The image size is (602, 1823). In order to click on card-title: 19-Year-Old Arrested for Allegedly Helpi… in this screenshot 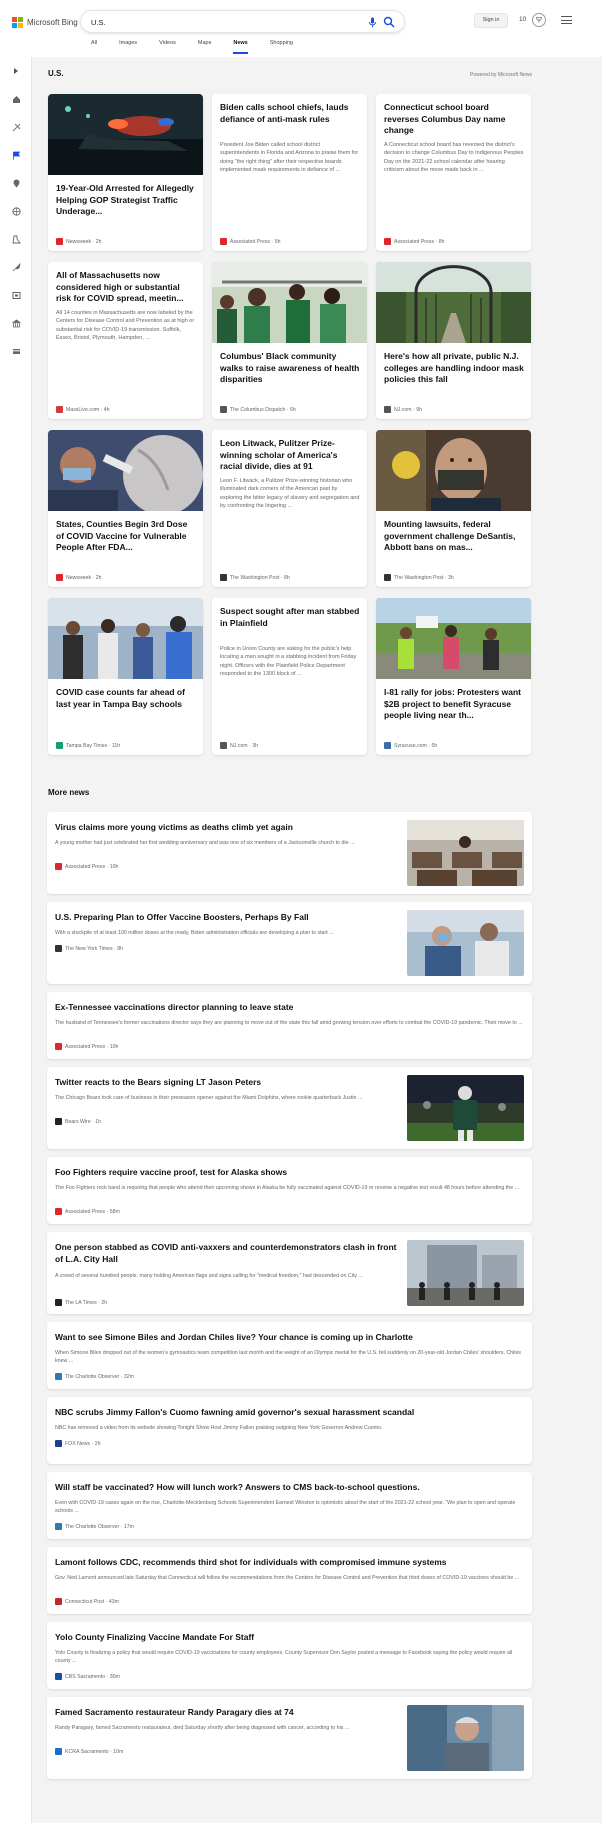, I will do `click(126, 200)`.